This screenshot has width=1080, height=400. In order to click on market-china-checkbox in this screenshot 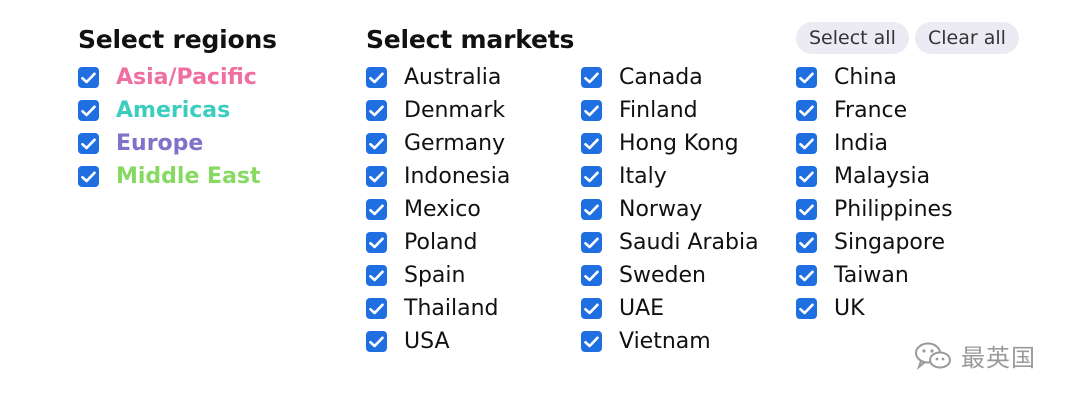, I will do `click(806, 77)`.